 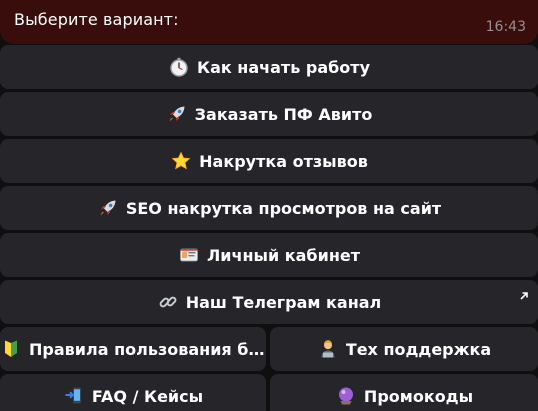 What do you see at coordinates (189, 255) in the screenshot?
I see `id-card-icon` at bounding box center [189, 255].